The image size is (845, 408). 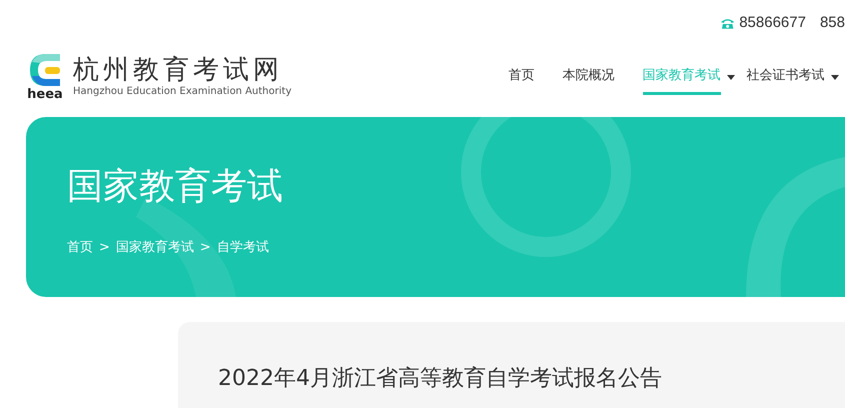 I want to click on nav-link: 首页, so click(x=521, y=77).